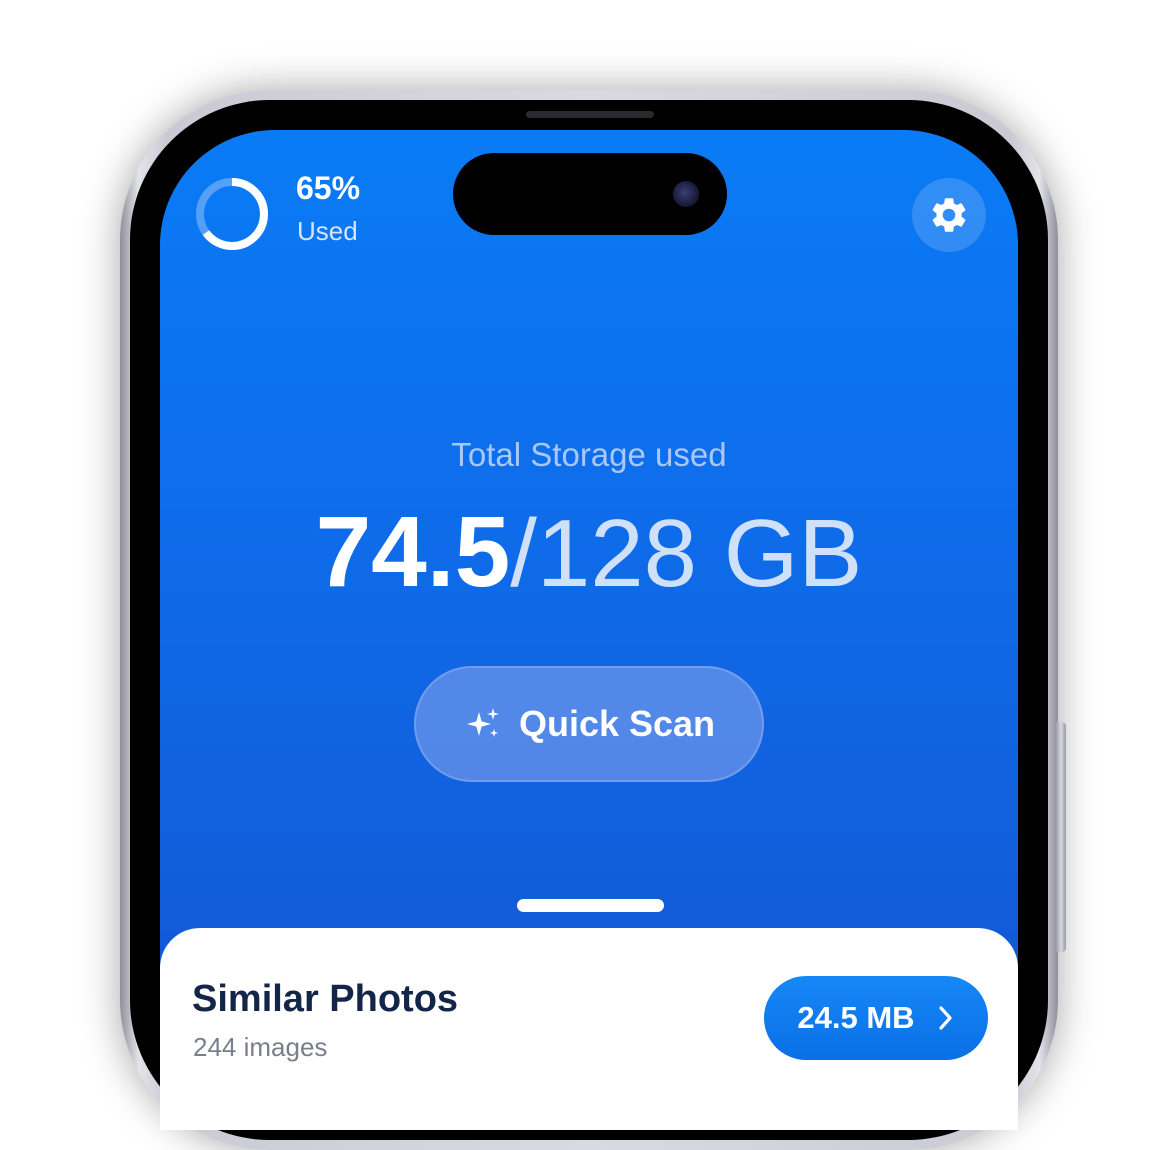  What do you see at coordinates (856, 1017) in the screenshot?
I see `size-label: 24.5 MB` at bounding box center [856, 1017].